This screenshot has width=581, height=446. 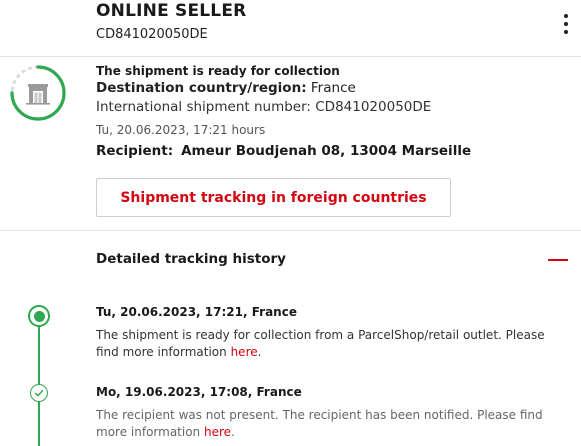 I want to click on tracking-history-title: Detailed tracking history, so click(x=191, y=259).